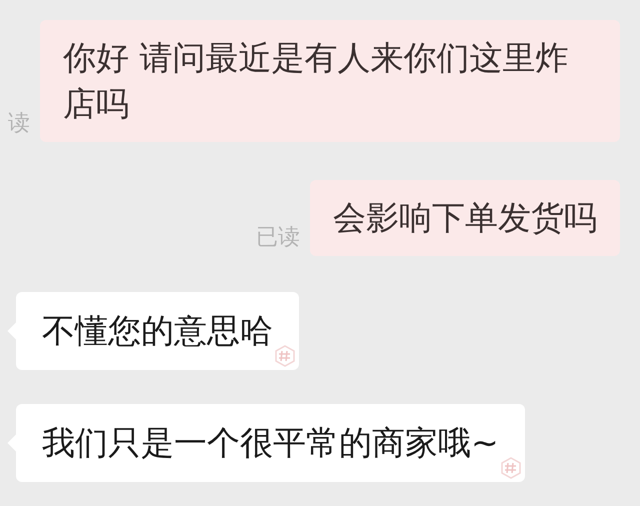 This screenshot has width=640, height=506. I want to click on read-receipt: 读, so click(19, 124).